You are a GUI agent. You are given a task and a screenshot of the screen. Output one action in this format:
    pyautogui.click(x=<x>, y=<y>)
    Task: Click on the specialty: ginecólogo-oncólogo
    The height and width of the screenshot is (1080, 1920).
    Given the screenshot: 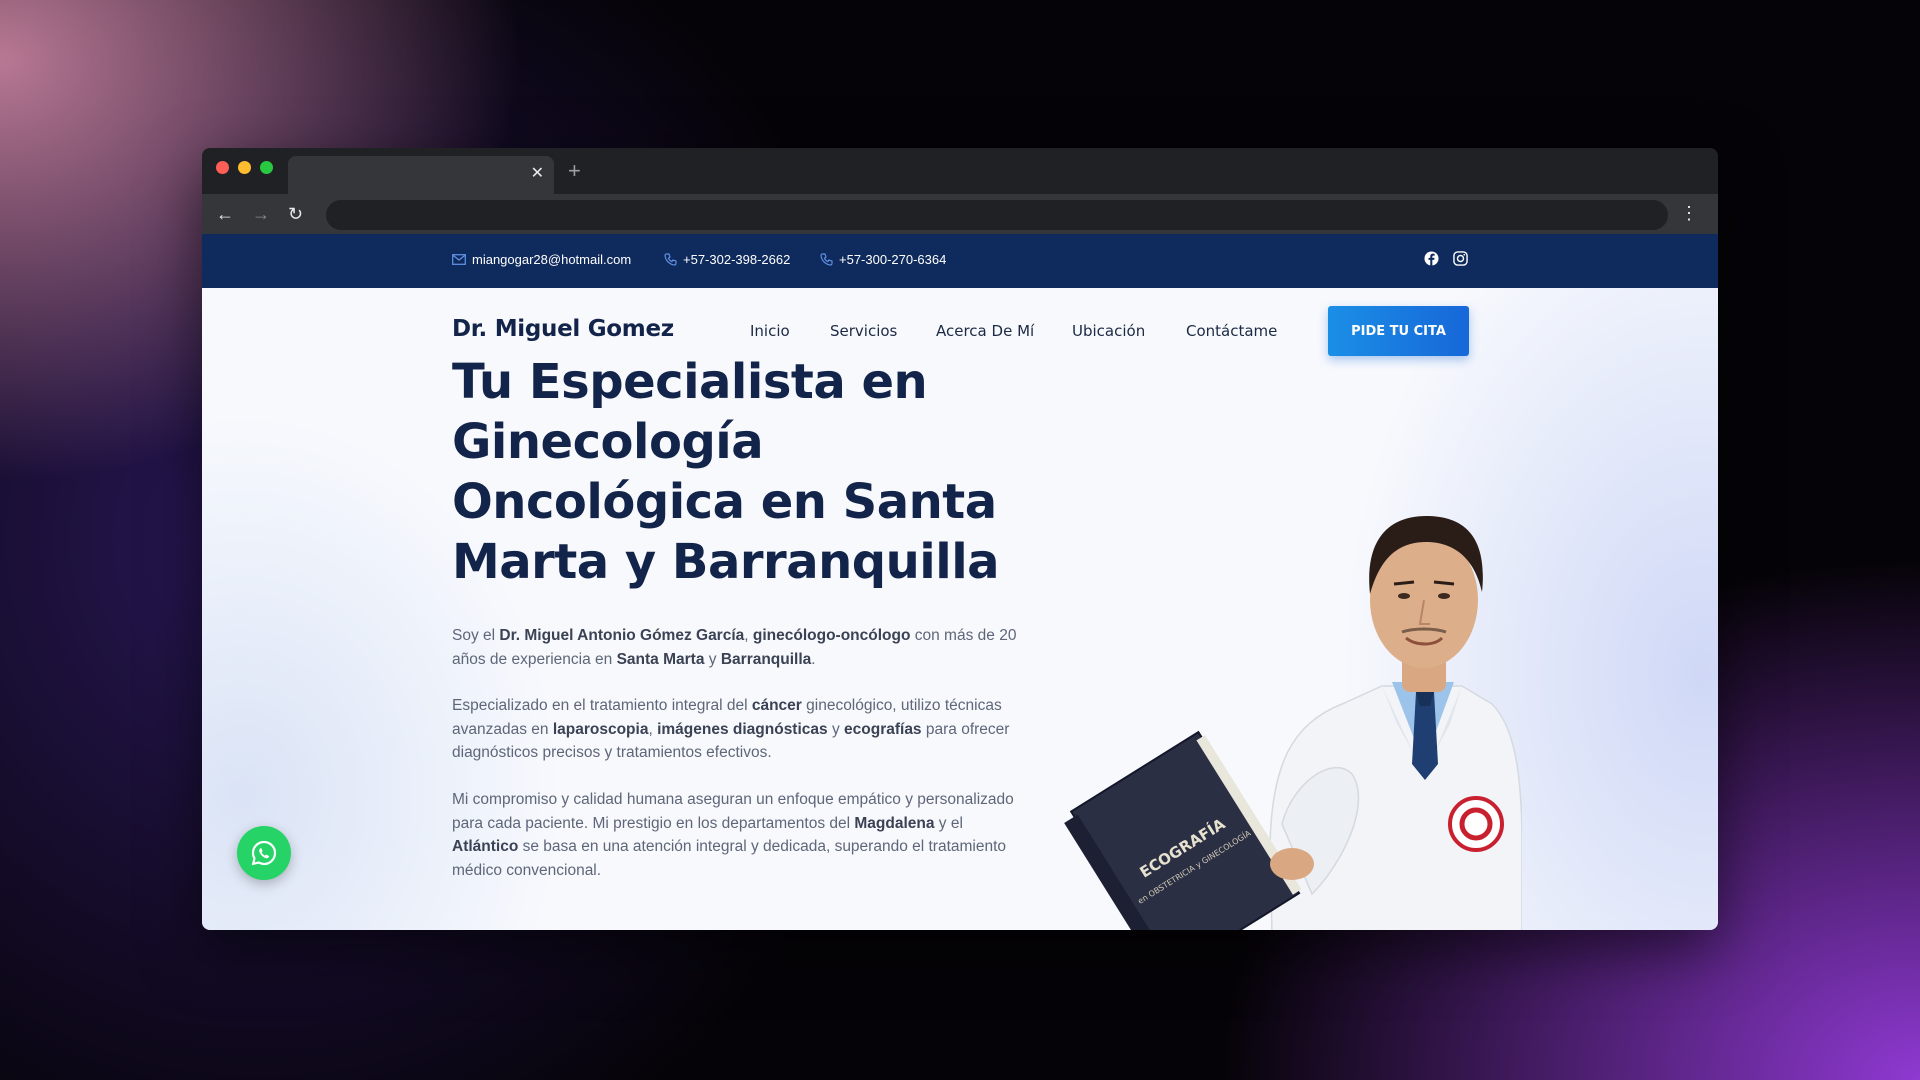 What is the action you would take?
    pyautogui.click(x=831, y=635)
    